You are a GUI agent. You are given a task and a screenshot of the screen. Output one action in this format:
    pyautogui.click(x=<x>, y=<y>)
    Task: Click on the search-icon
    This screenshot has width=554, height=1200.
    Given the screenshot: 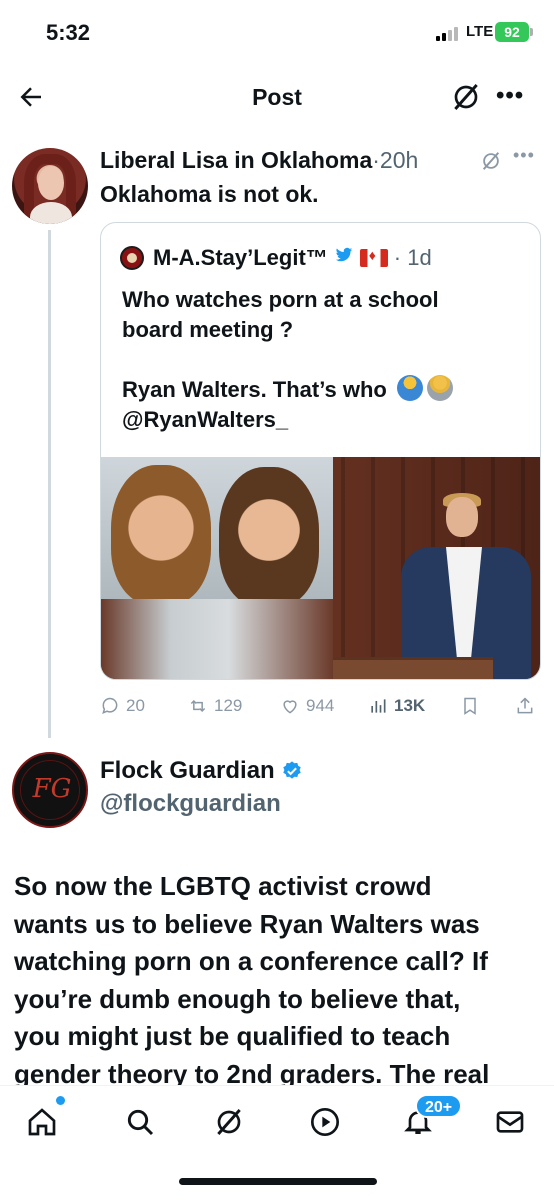 What is the action you would take?
    pyautogui.click(x=140, y=1122)
    